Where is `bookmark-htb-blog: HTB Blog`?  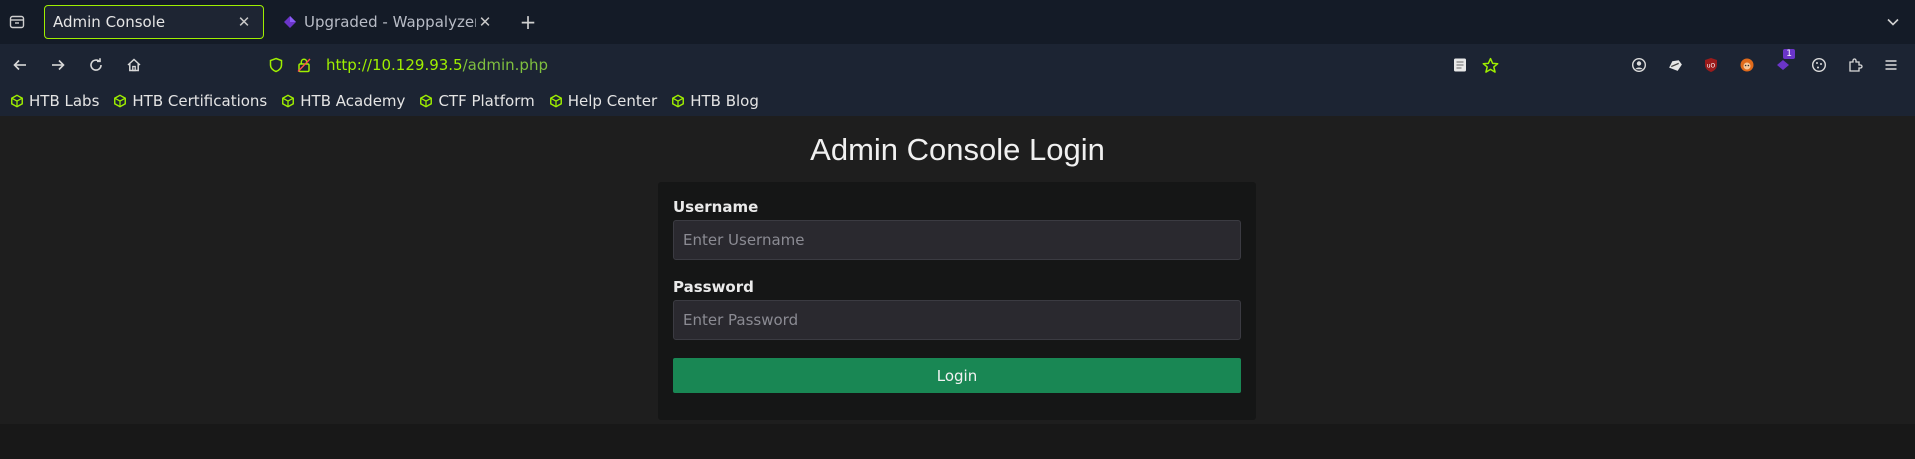
bookmark-htb-blog: HTB Blog is located at coordinates (715, 101).